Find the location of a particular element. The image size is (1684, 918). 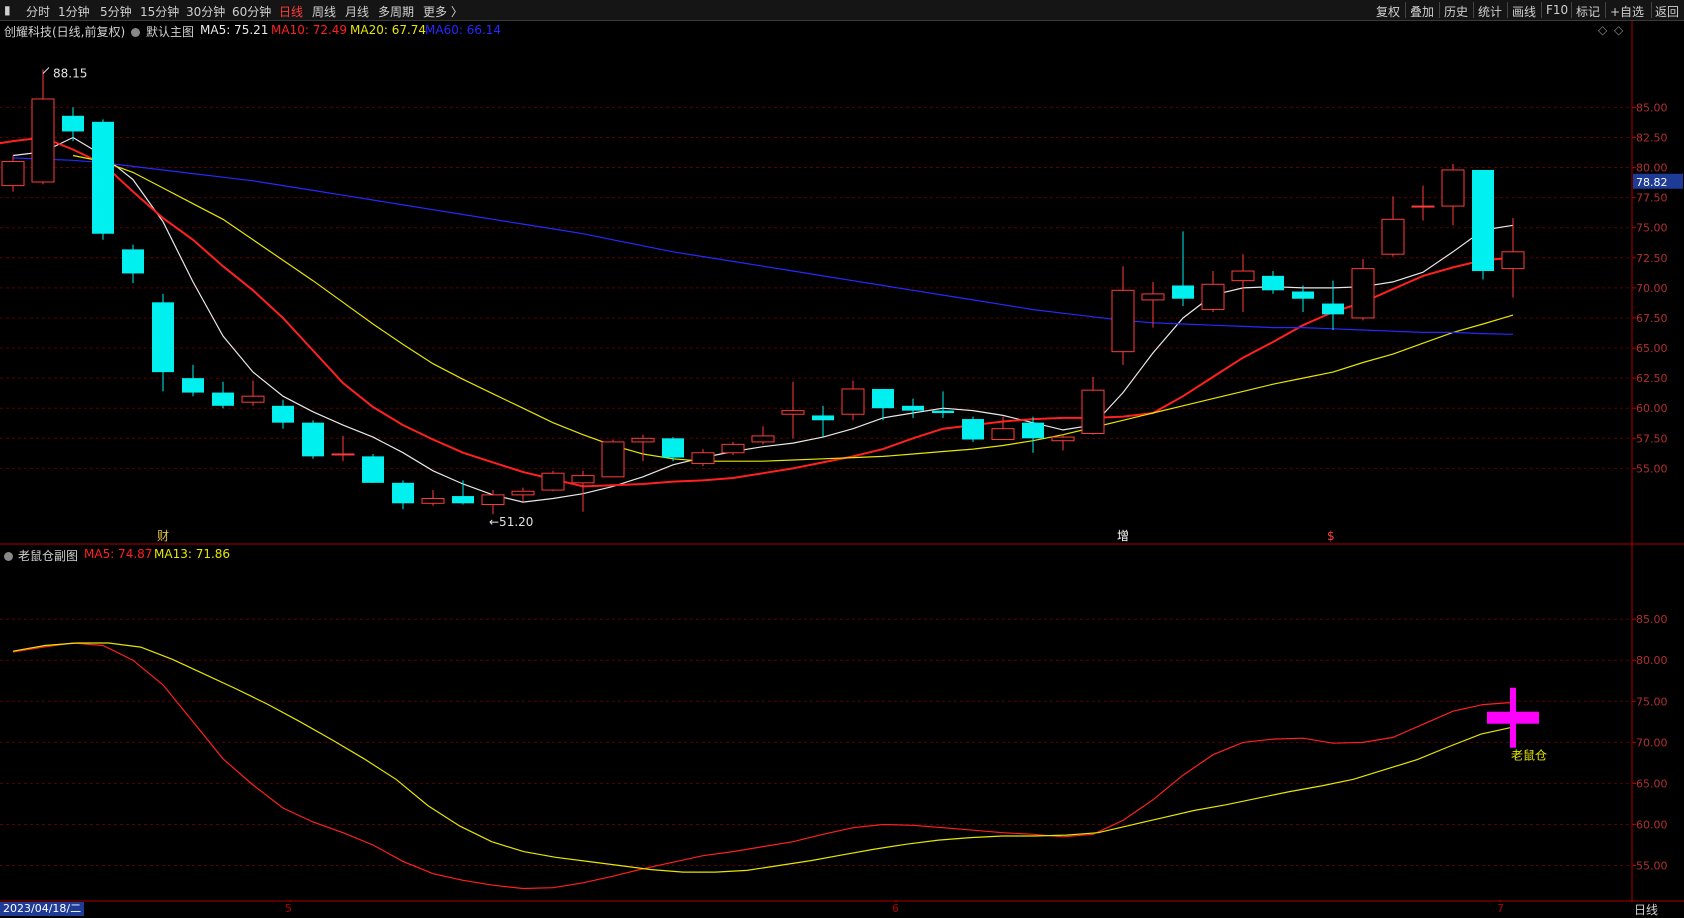

event-marker: $ is located at coordinates (1331, 536).